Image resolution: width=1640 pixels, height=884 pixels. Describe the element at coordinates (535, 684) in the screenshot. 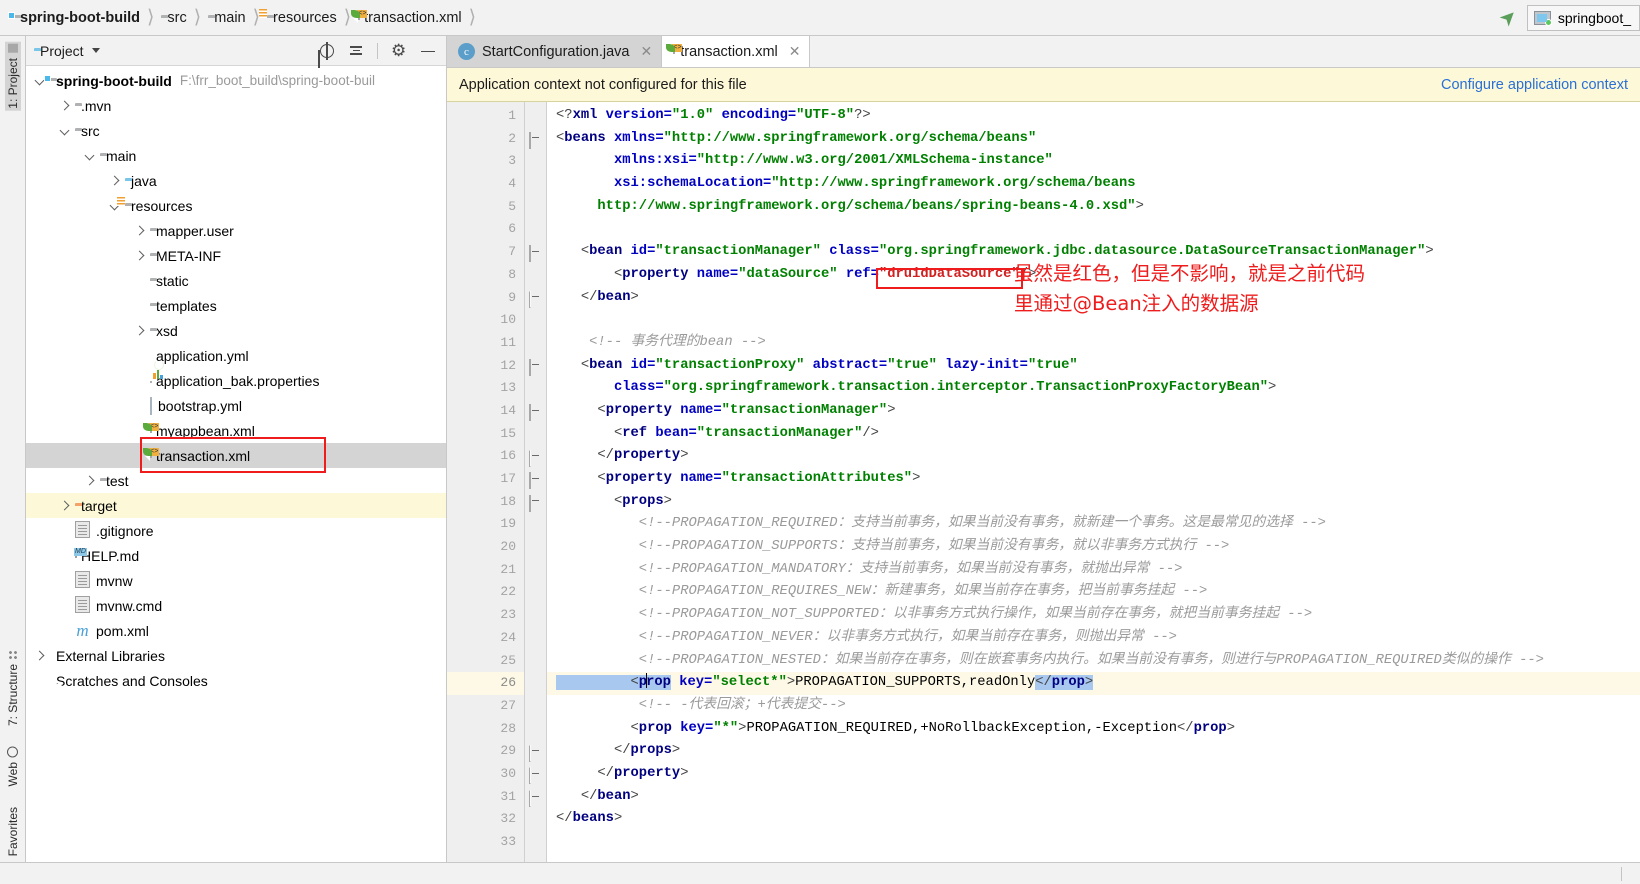

I see `intention-bulb-icon` at that location.